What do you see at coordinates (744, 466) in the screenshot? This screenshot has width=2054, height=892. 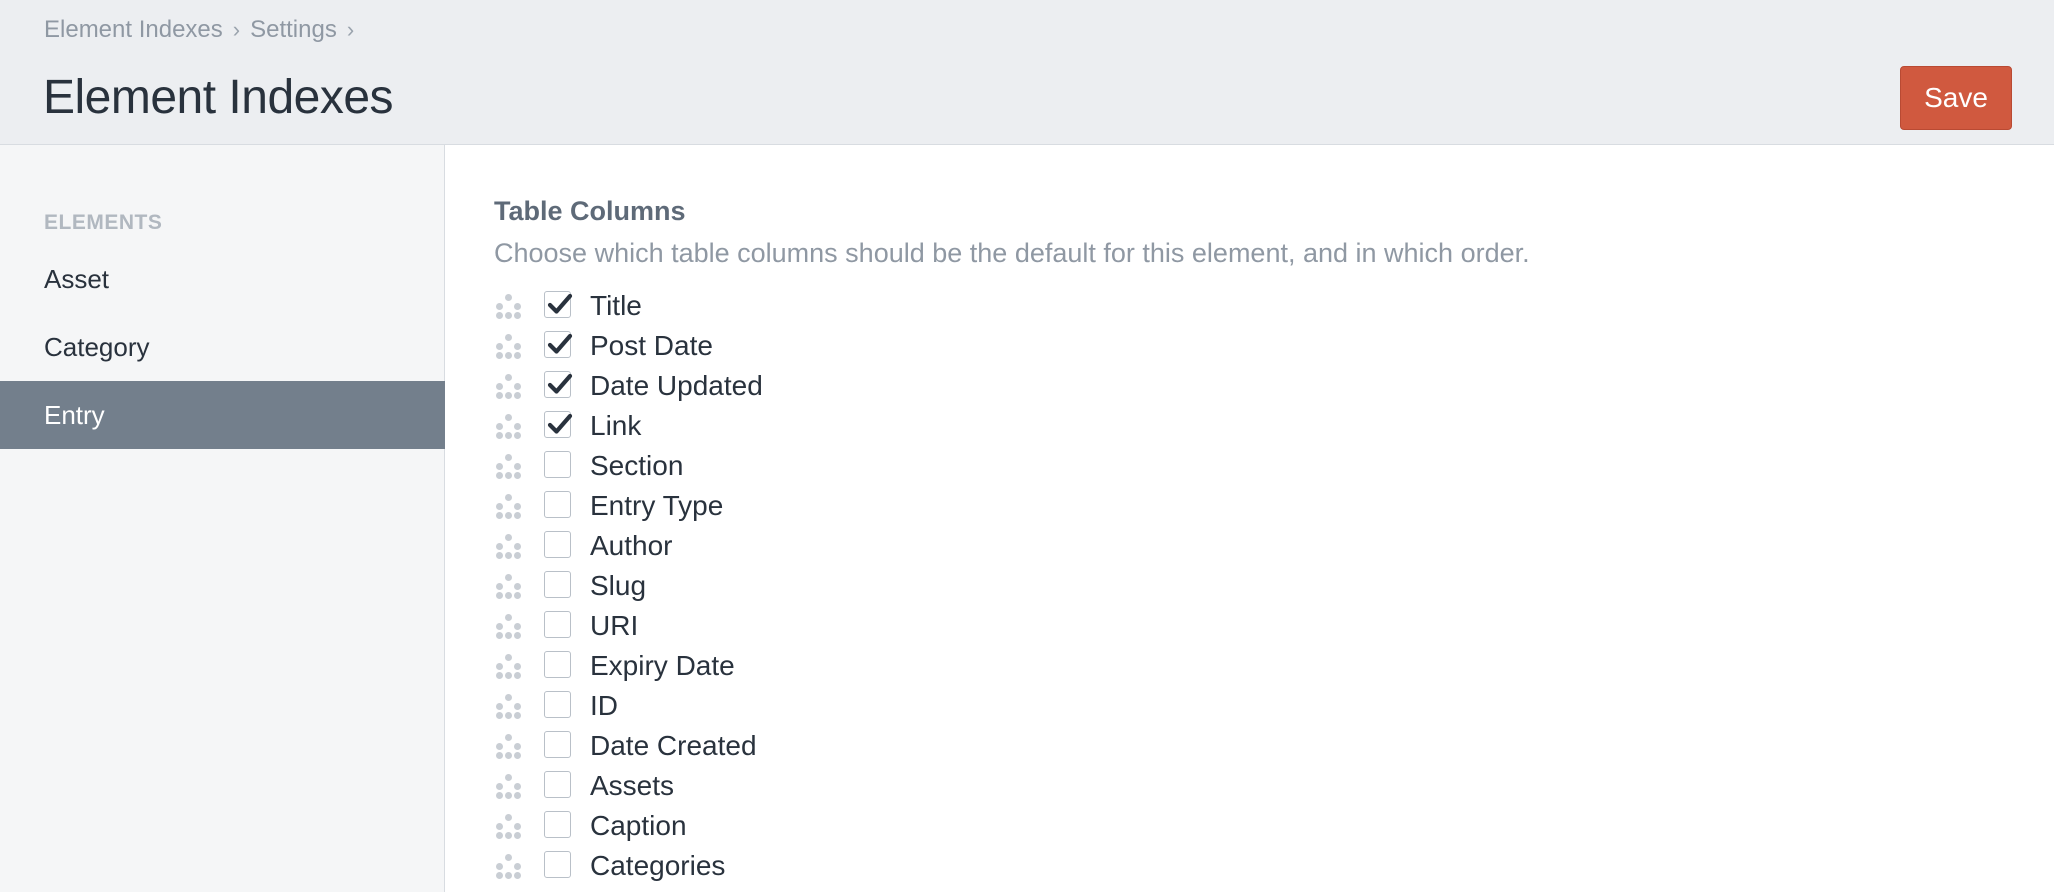 I see `table-column-row: Section` at bounding box center [744, 466].